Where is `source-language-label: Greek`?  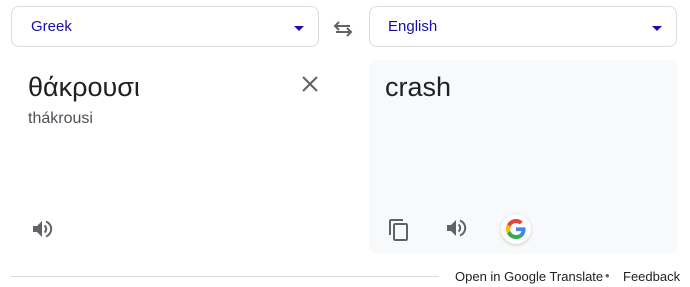
source-language-label: Greek is located at coordinates (51, 26).